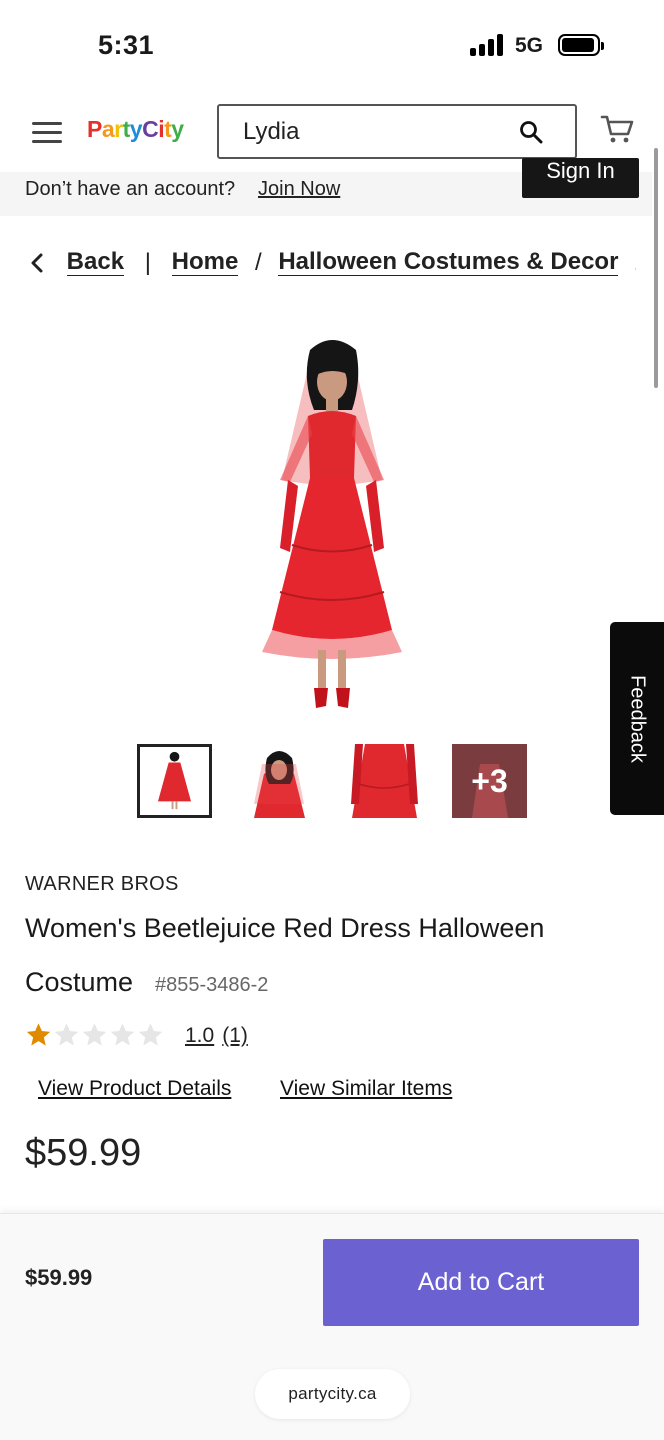 This screenshot has height=1440, width=664. Describe the element at coordinates (108, 129) in the screenshot. I see `logo-letter: a` at that location.